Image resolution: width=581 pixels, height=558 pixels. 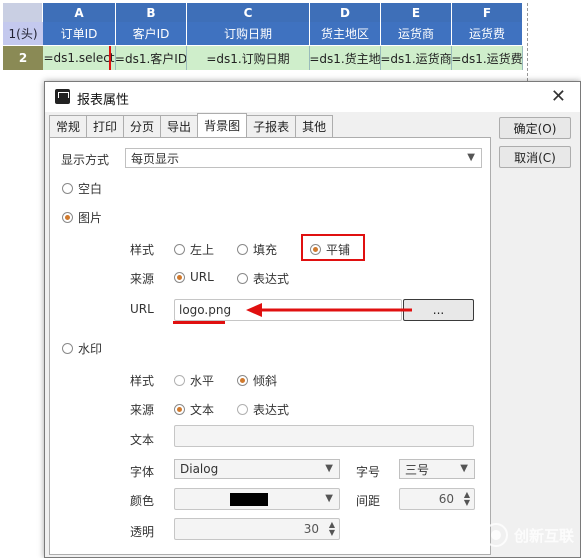 What do you see at coordinates (222, 125) in the screenshot?
I see `tab-background-image: 背景图` at bounding box center [222, 125].